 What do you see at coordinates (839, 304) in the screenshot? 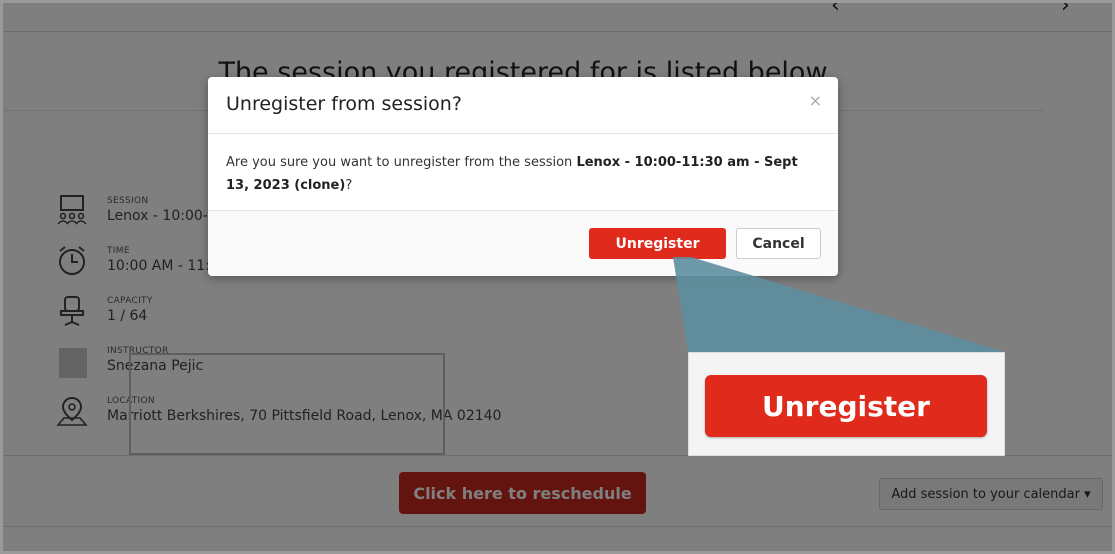
I see `zoom-callout` at bounding box center [839, 304].